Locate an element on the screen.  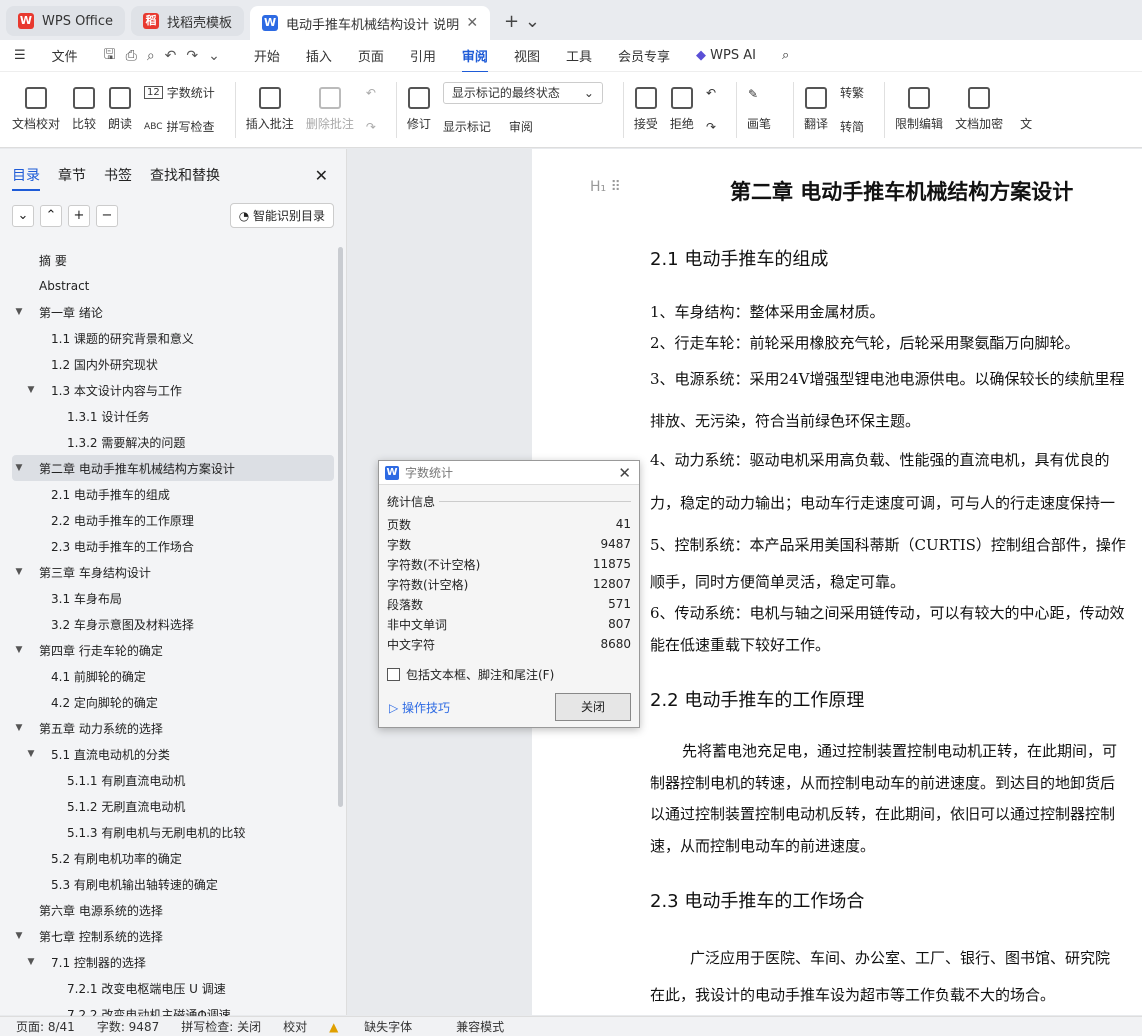
menu-file: 文件 is located at coordinates (65, 55).